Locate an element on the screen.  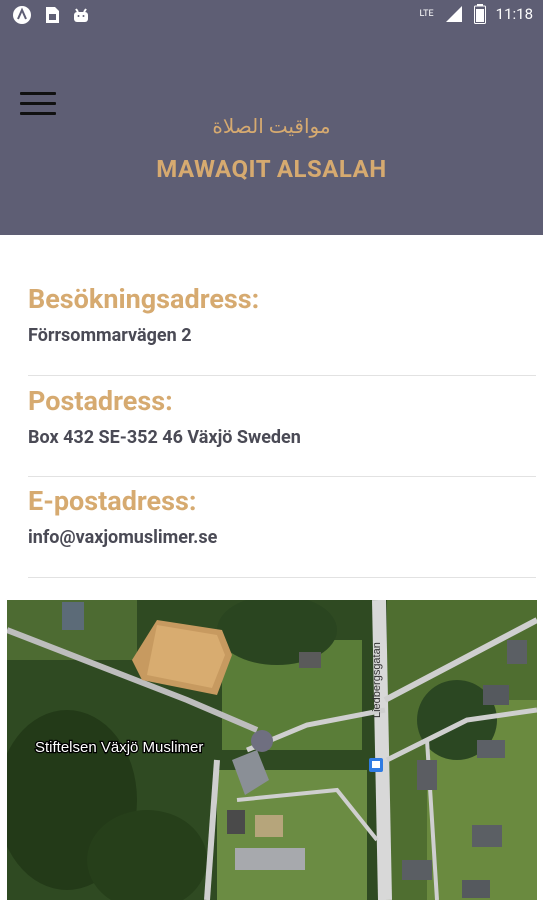
visit-address-label: Besökningsadress: is located at coordinates (144, 299).